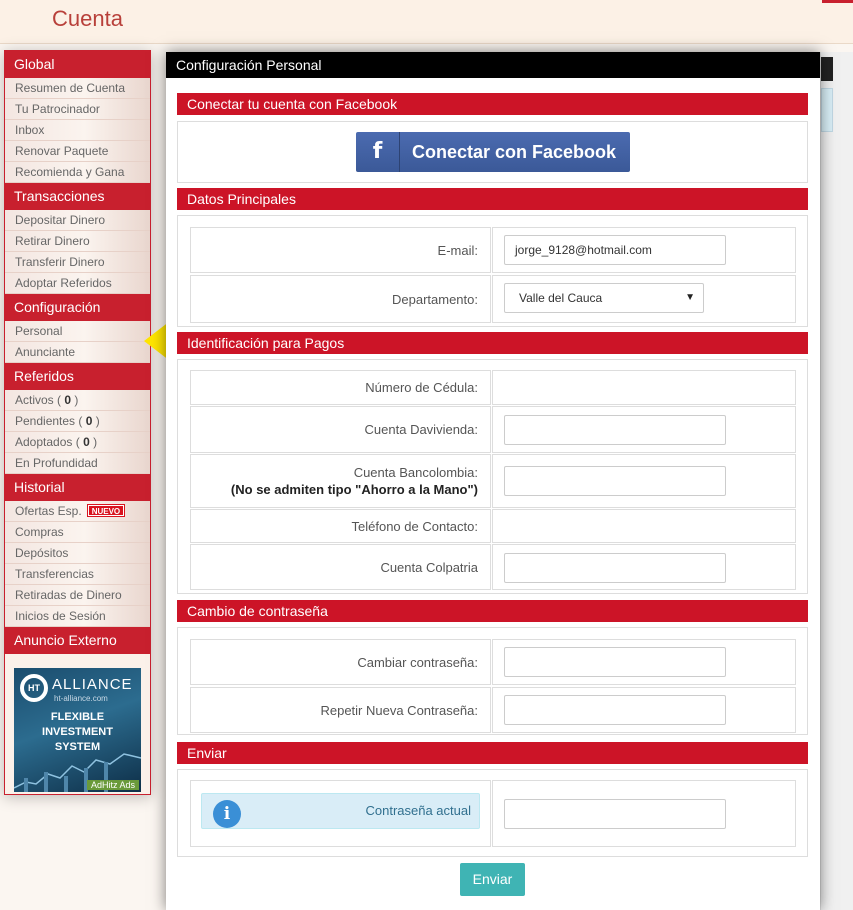 This screenshot has height=910, width=853. I want to click on new-password-field, so click(615, 662).